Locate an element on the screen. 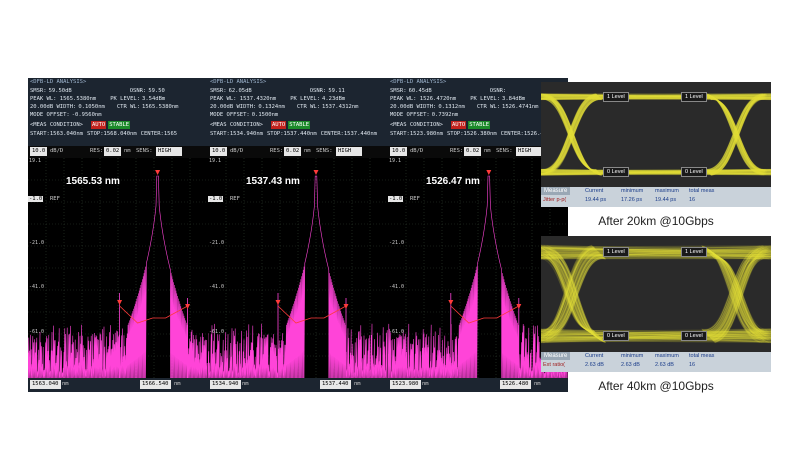 This screenshot has width=800, height=450. start-value: 1534.940 is located at coordinates (225, 384).